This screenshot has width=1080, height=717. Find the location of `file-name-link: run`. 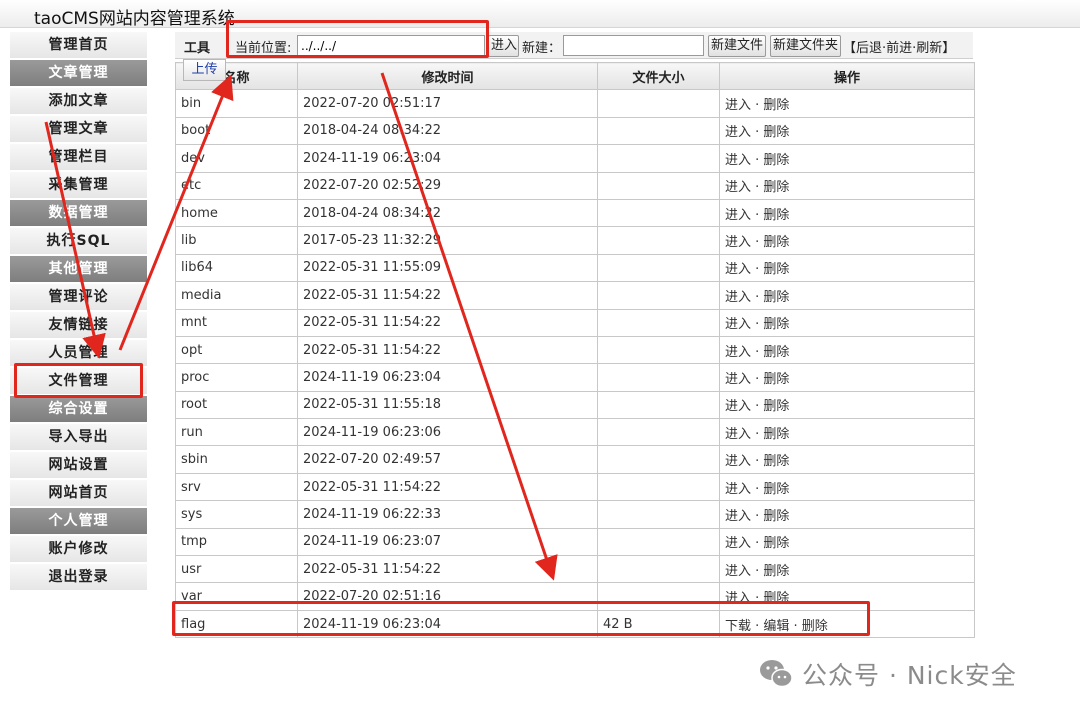

file-name-link: run is located at coordinates (236, 432).